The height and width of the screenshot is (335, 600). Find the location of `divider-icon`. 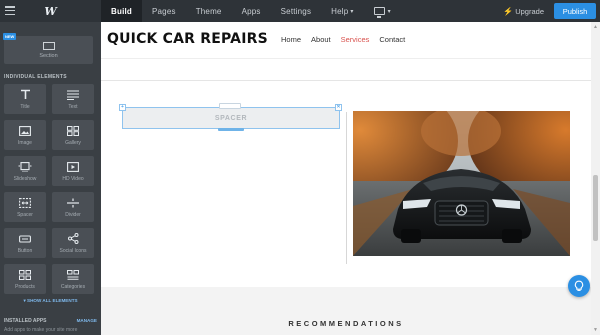

divider-icon is located at coordinates (73, 203).